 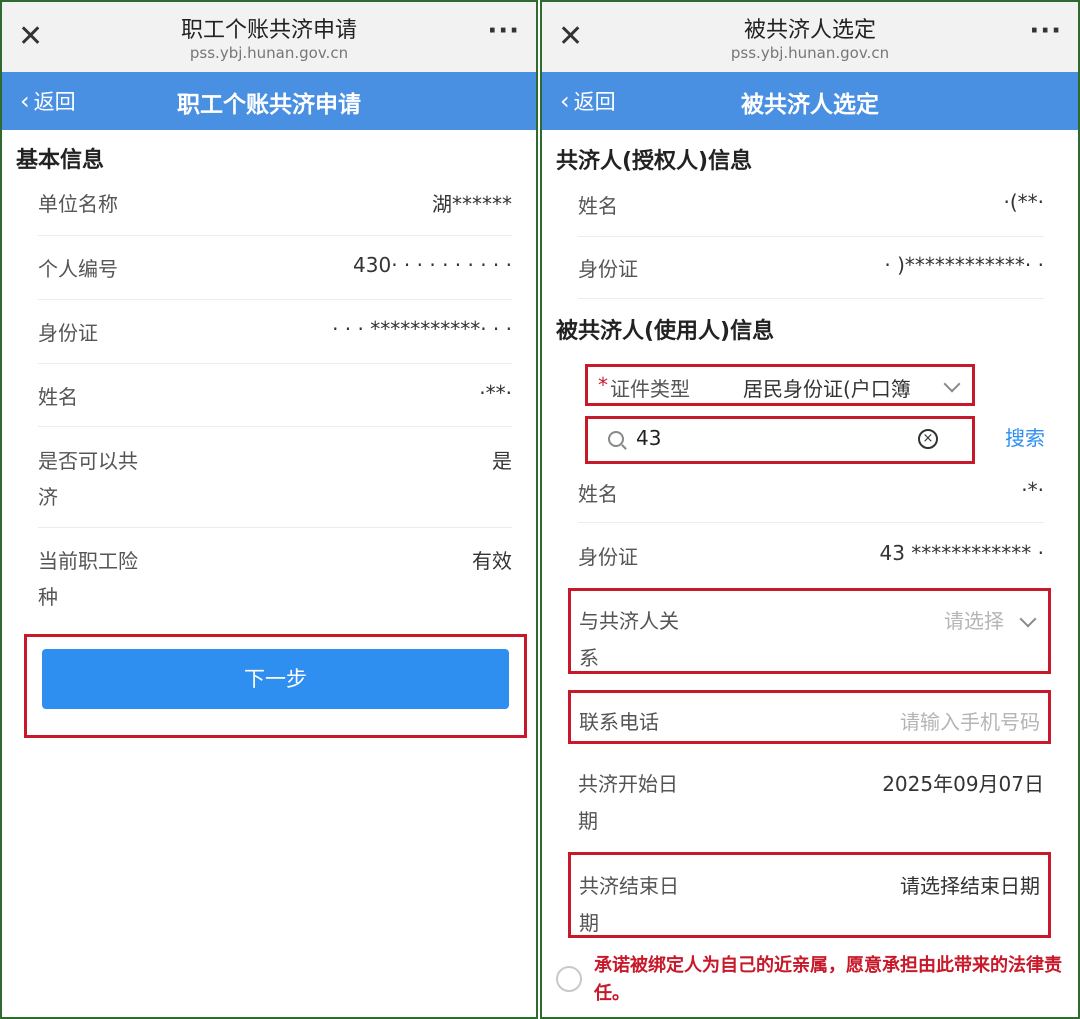 I want to click on row-value: 有效, so click(x=492, y=561).